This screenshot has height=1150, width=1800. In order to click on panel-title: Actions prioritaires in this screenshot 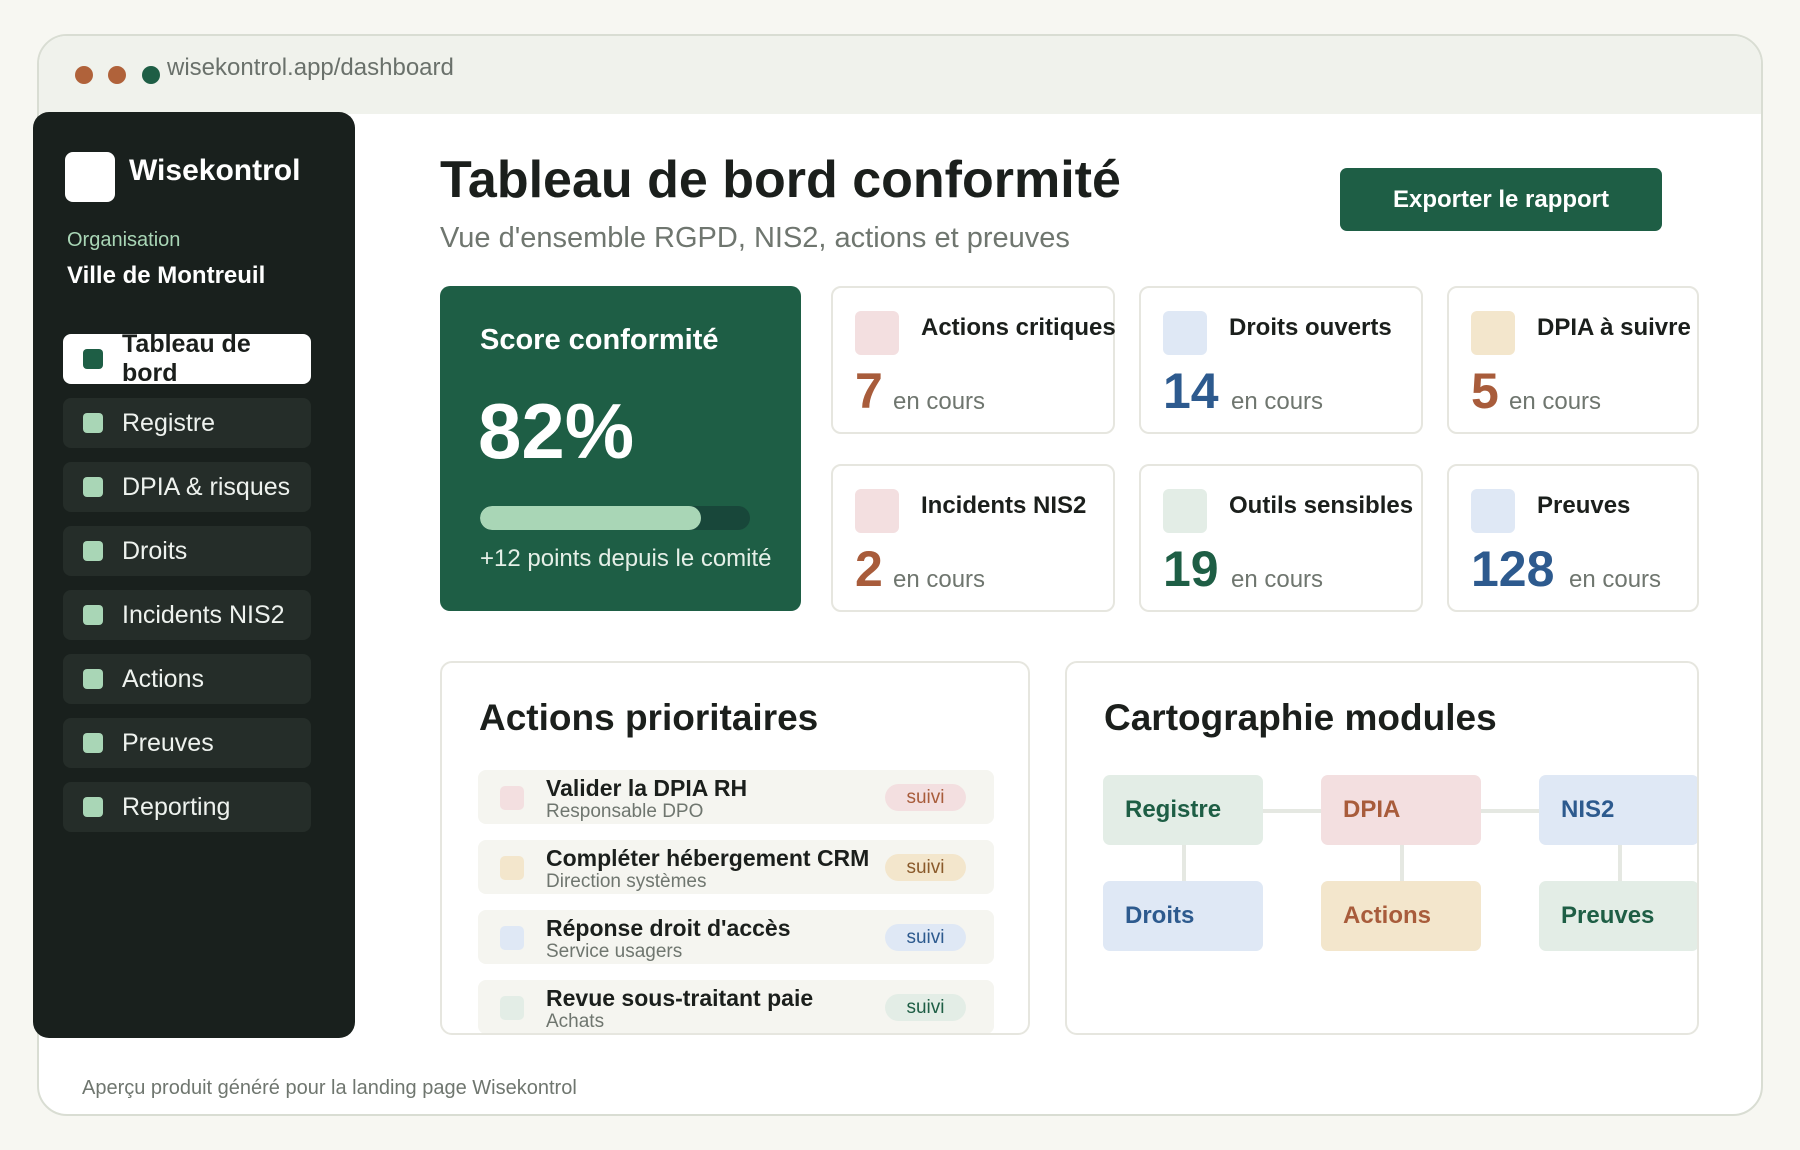, I will do `click(649, 717)`.